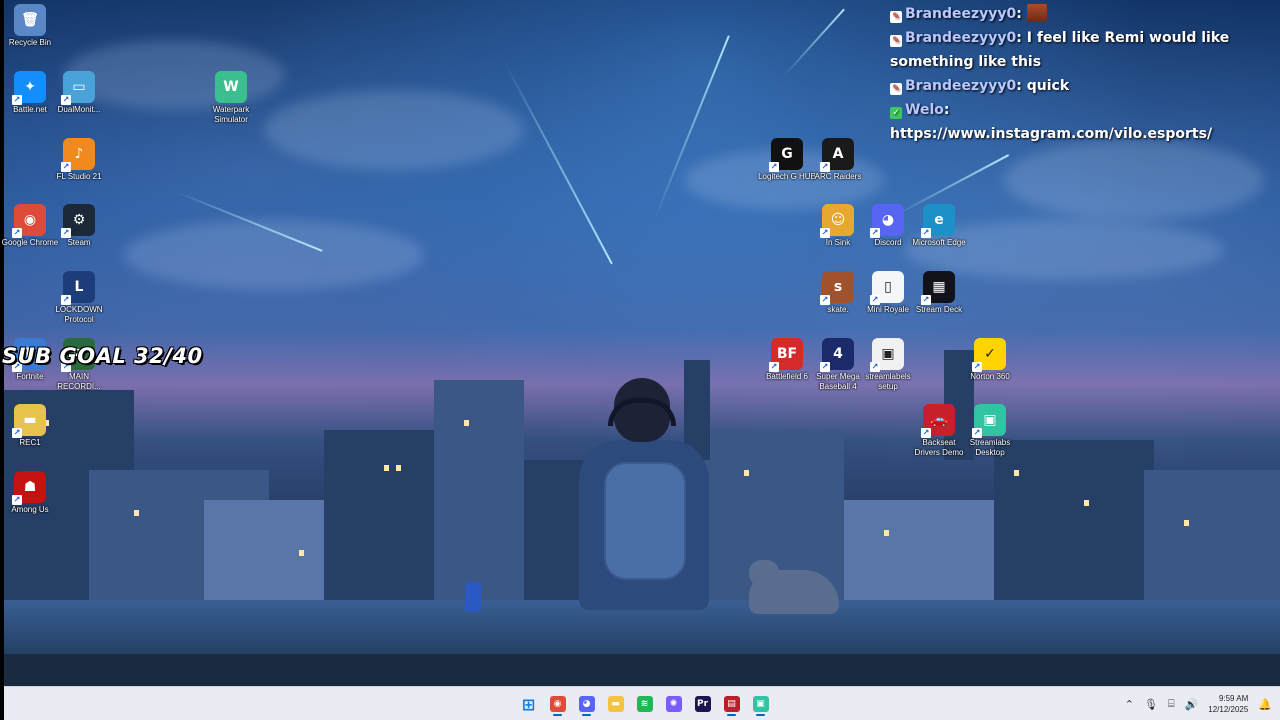 This screenshot has height=720, width=1280. Describe the element at coordinates (1080, 86) in the screenshot. I see `chat-message: ✎ Brandeezyyy0: quick` at that location.